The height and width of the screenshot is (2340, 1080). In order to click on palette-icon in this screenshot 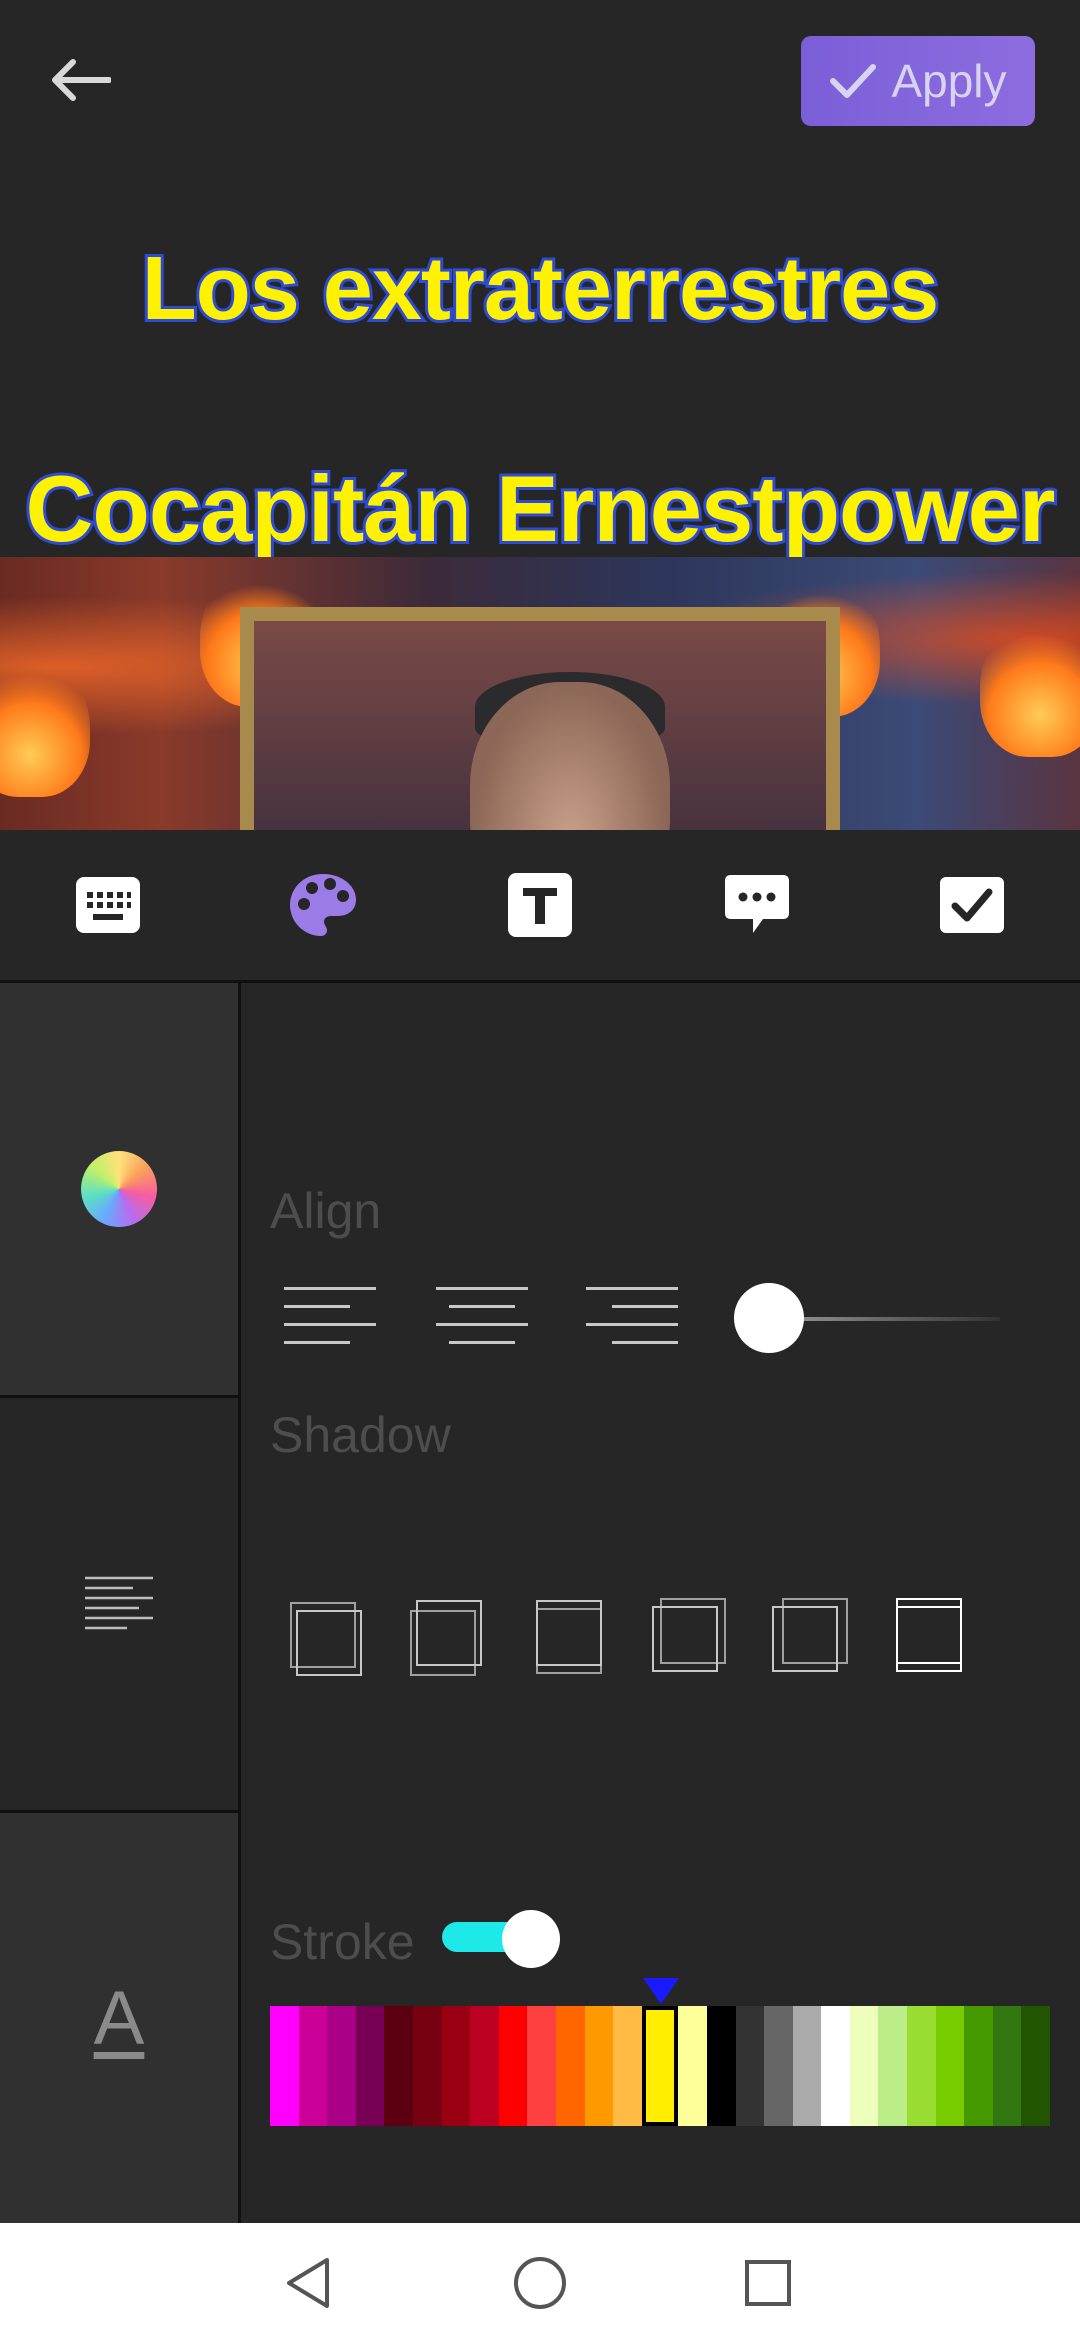, I will do `click(323, 905)`.